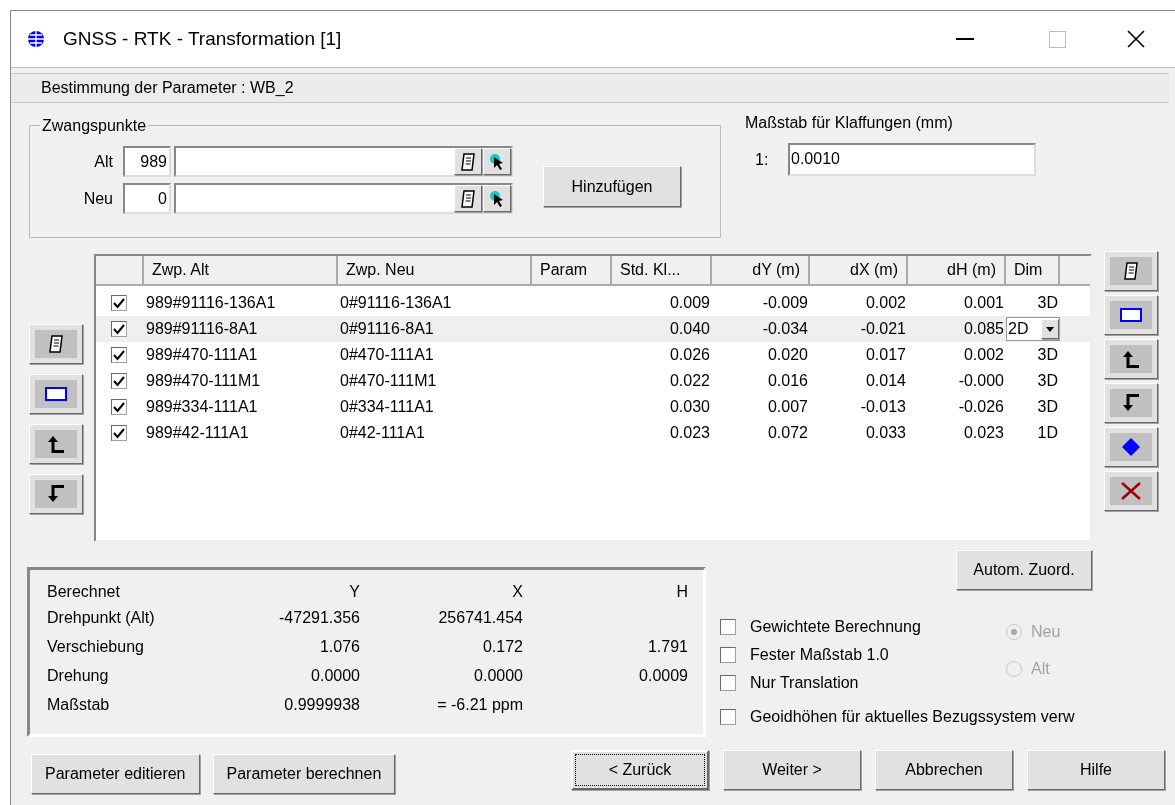 The image size is (1175, 805). I want to click on delete-icon, so click(1131, 491).